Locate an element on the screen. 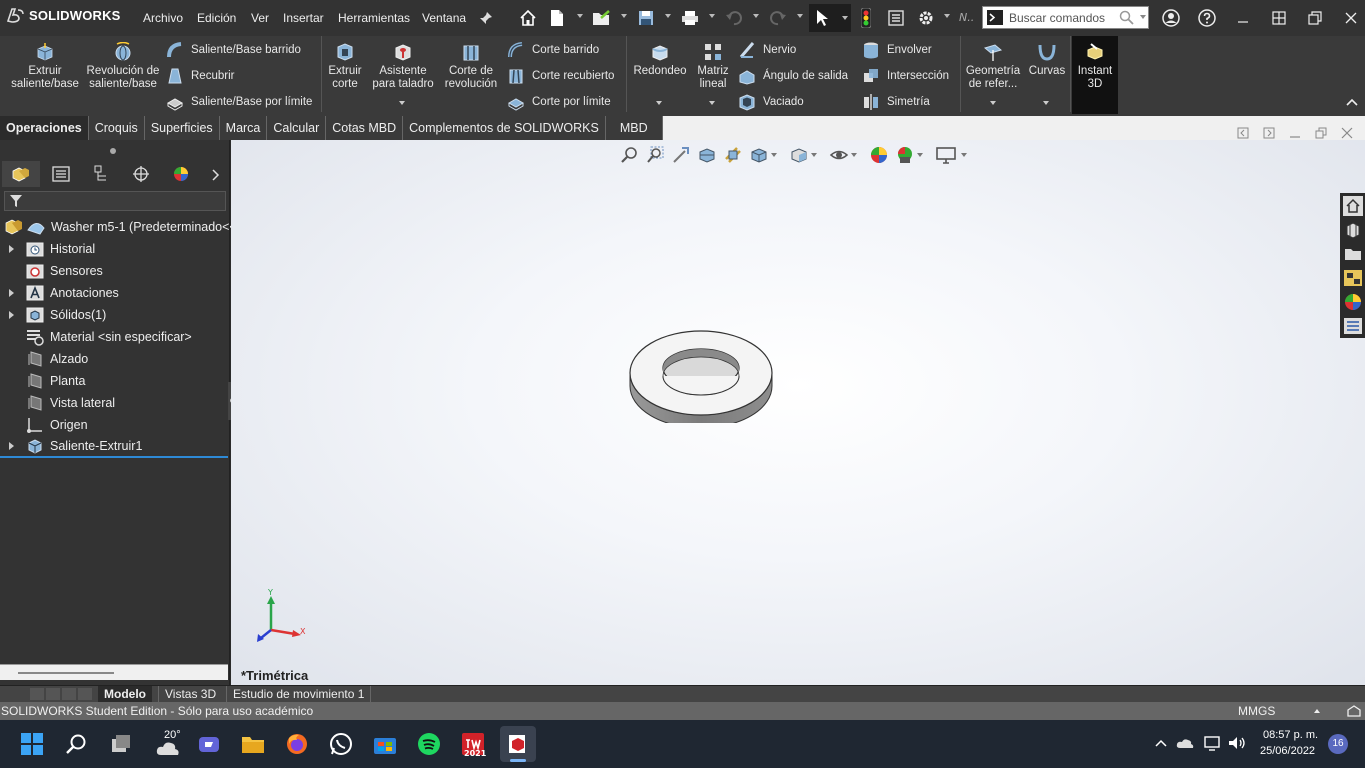 This screenshot has width=1365, height=768. restore-window-icon is located at coordinates (1315, 18).